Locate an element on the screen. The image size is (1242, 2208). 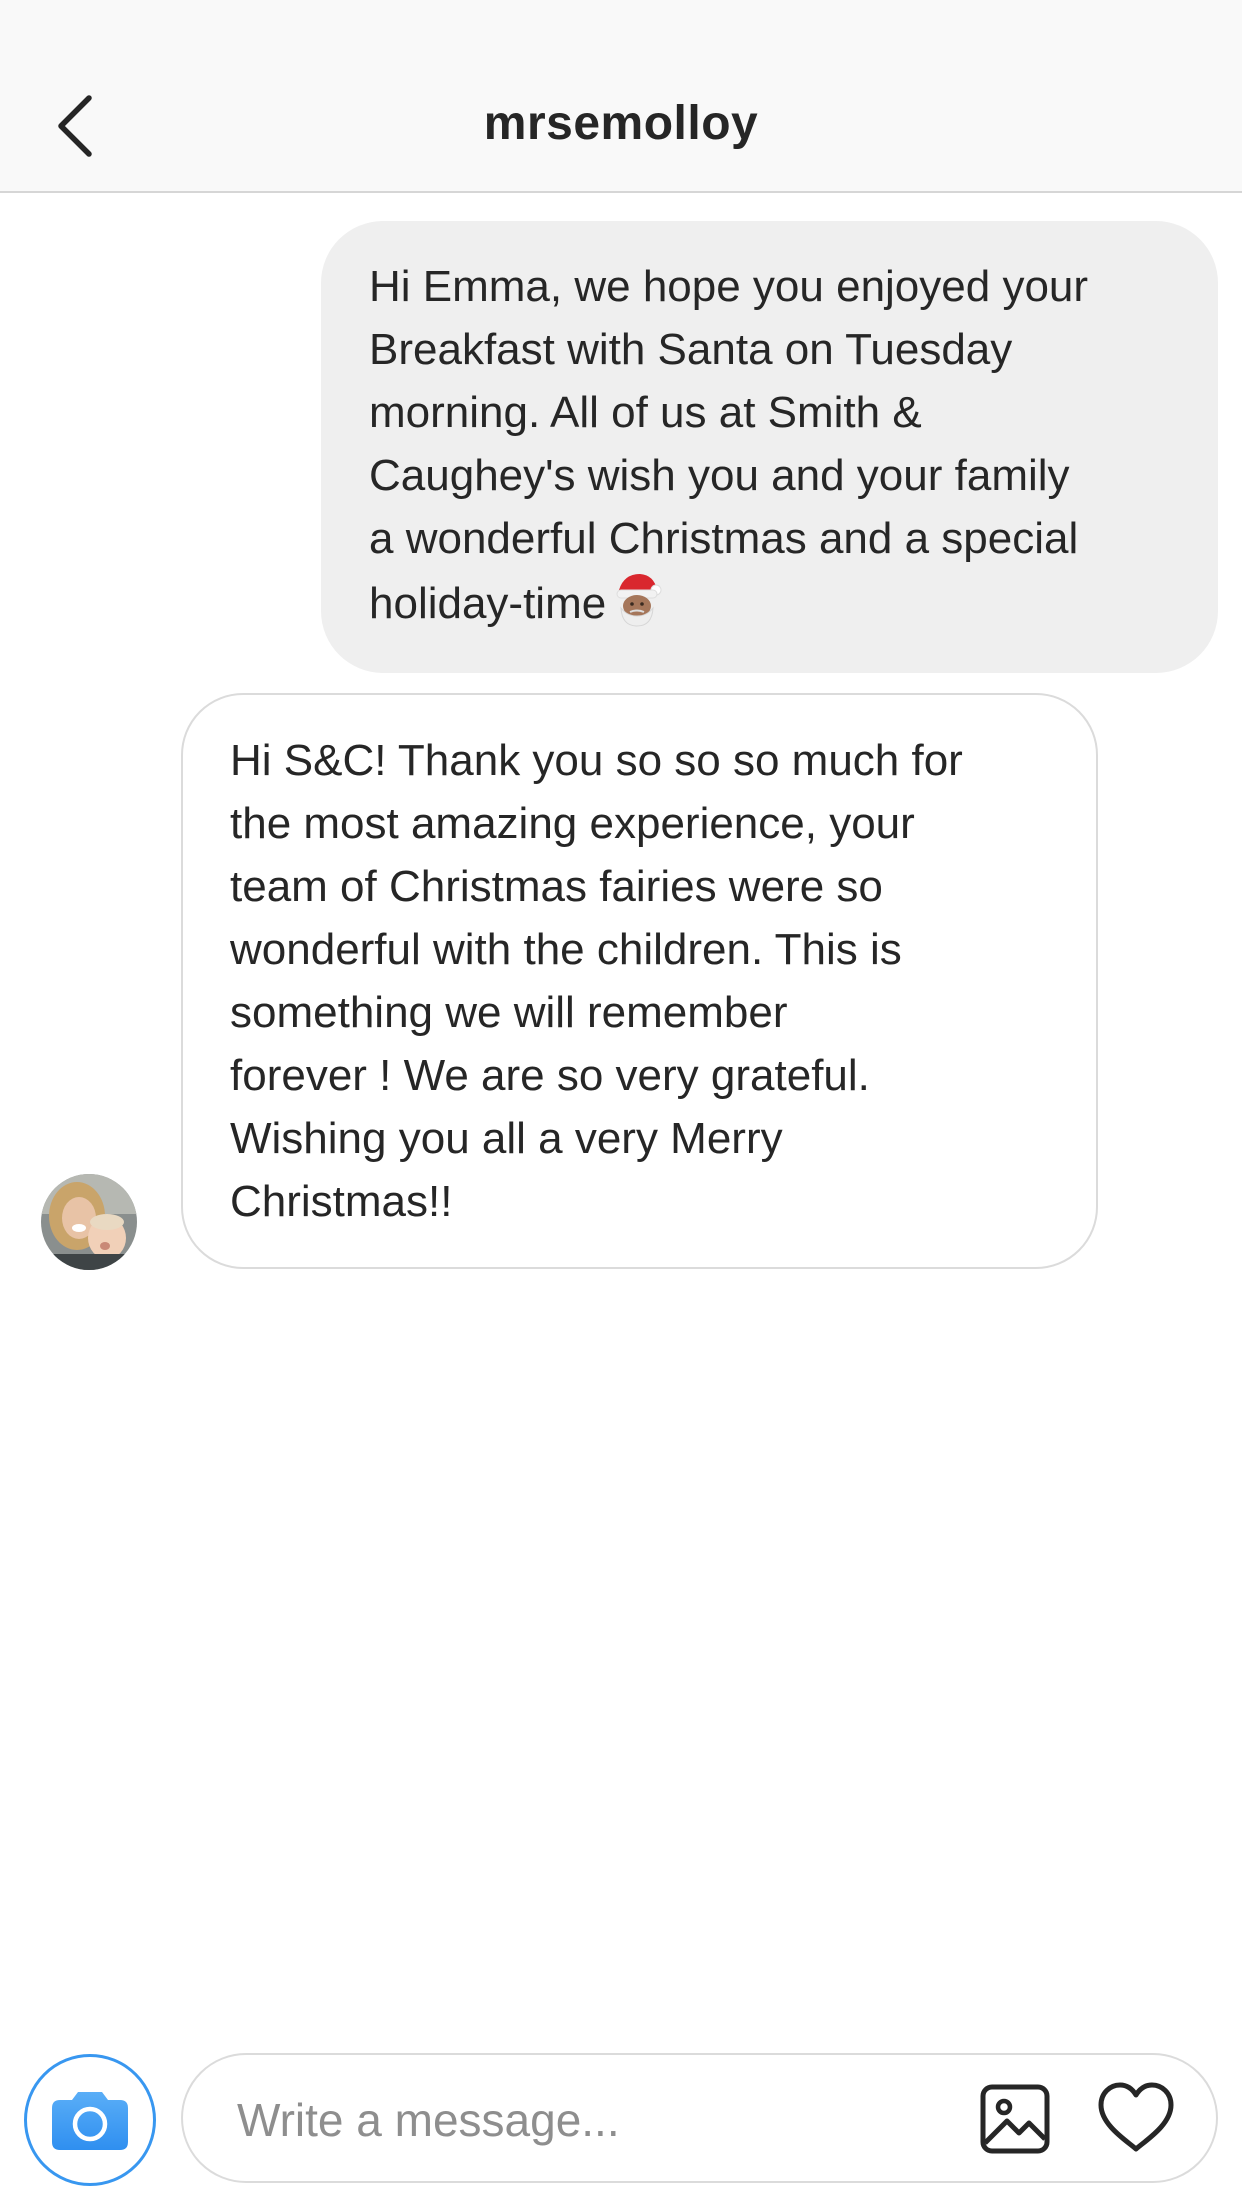
heart-icon is located at coordinates (1136, 2117).